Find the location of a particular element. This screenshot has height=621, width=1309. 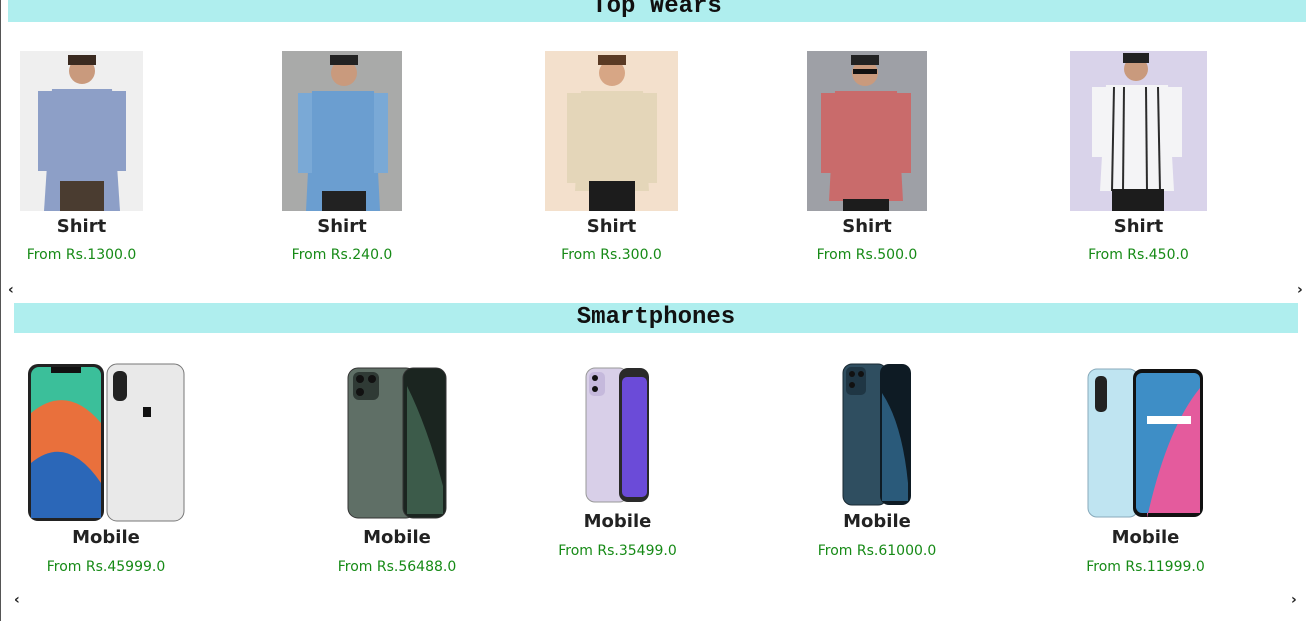

section-title-top-wears: Top Wears is located at coordinates (657, 11).